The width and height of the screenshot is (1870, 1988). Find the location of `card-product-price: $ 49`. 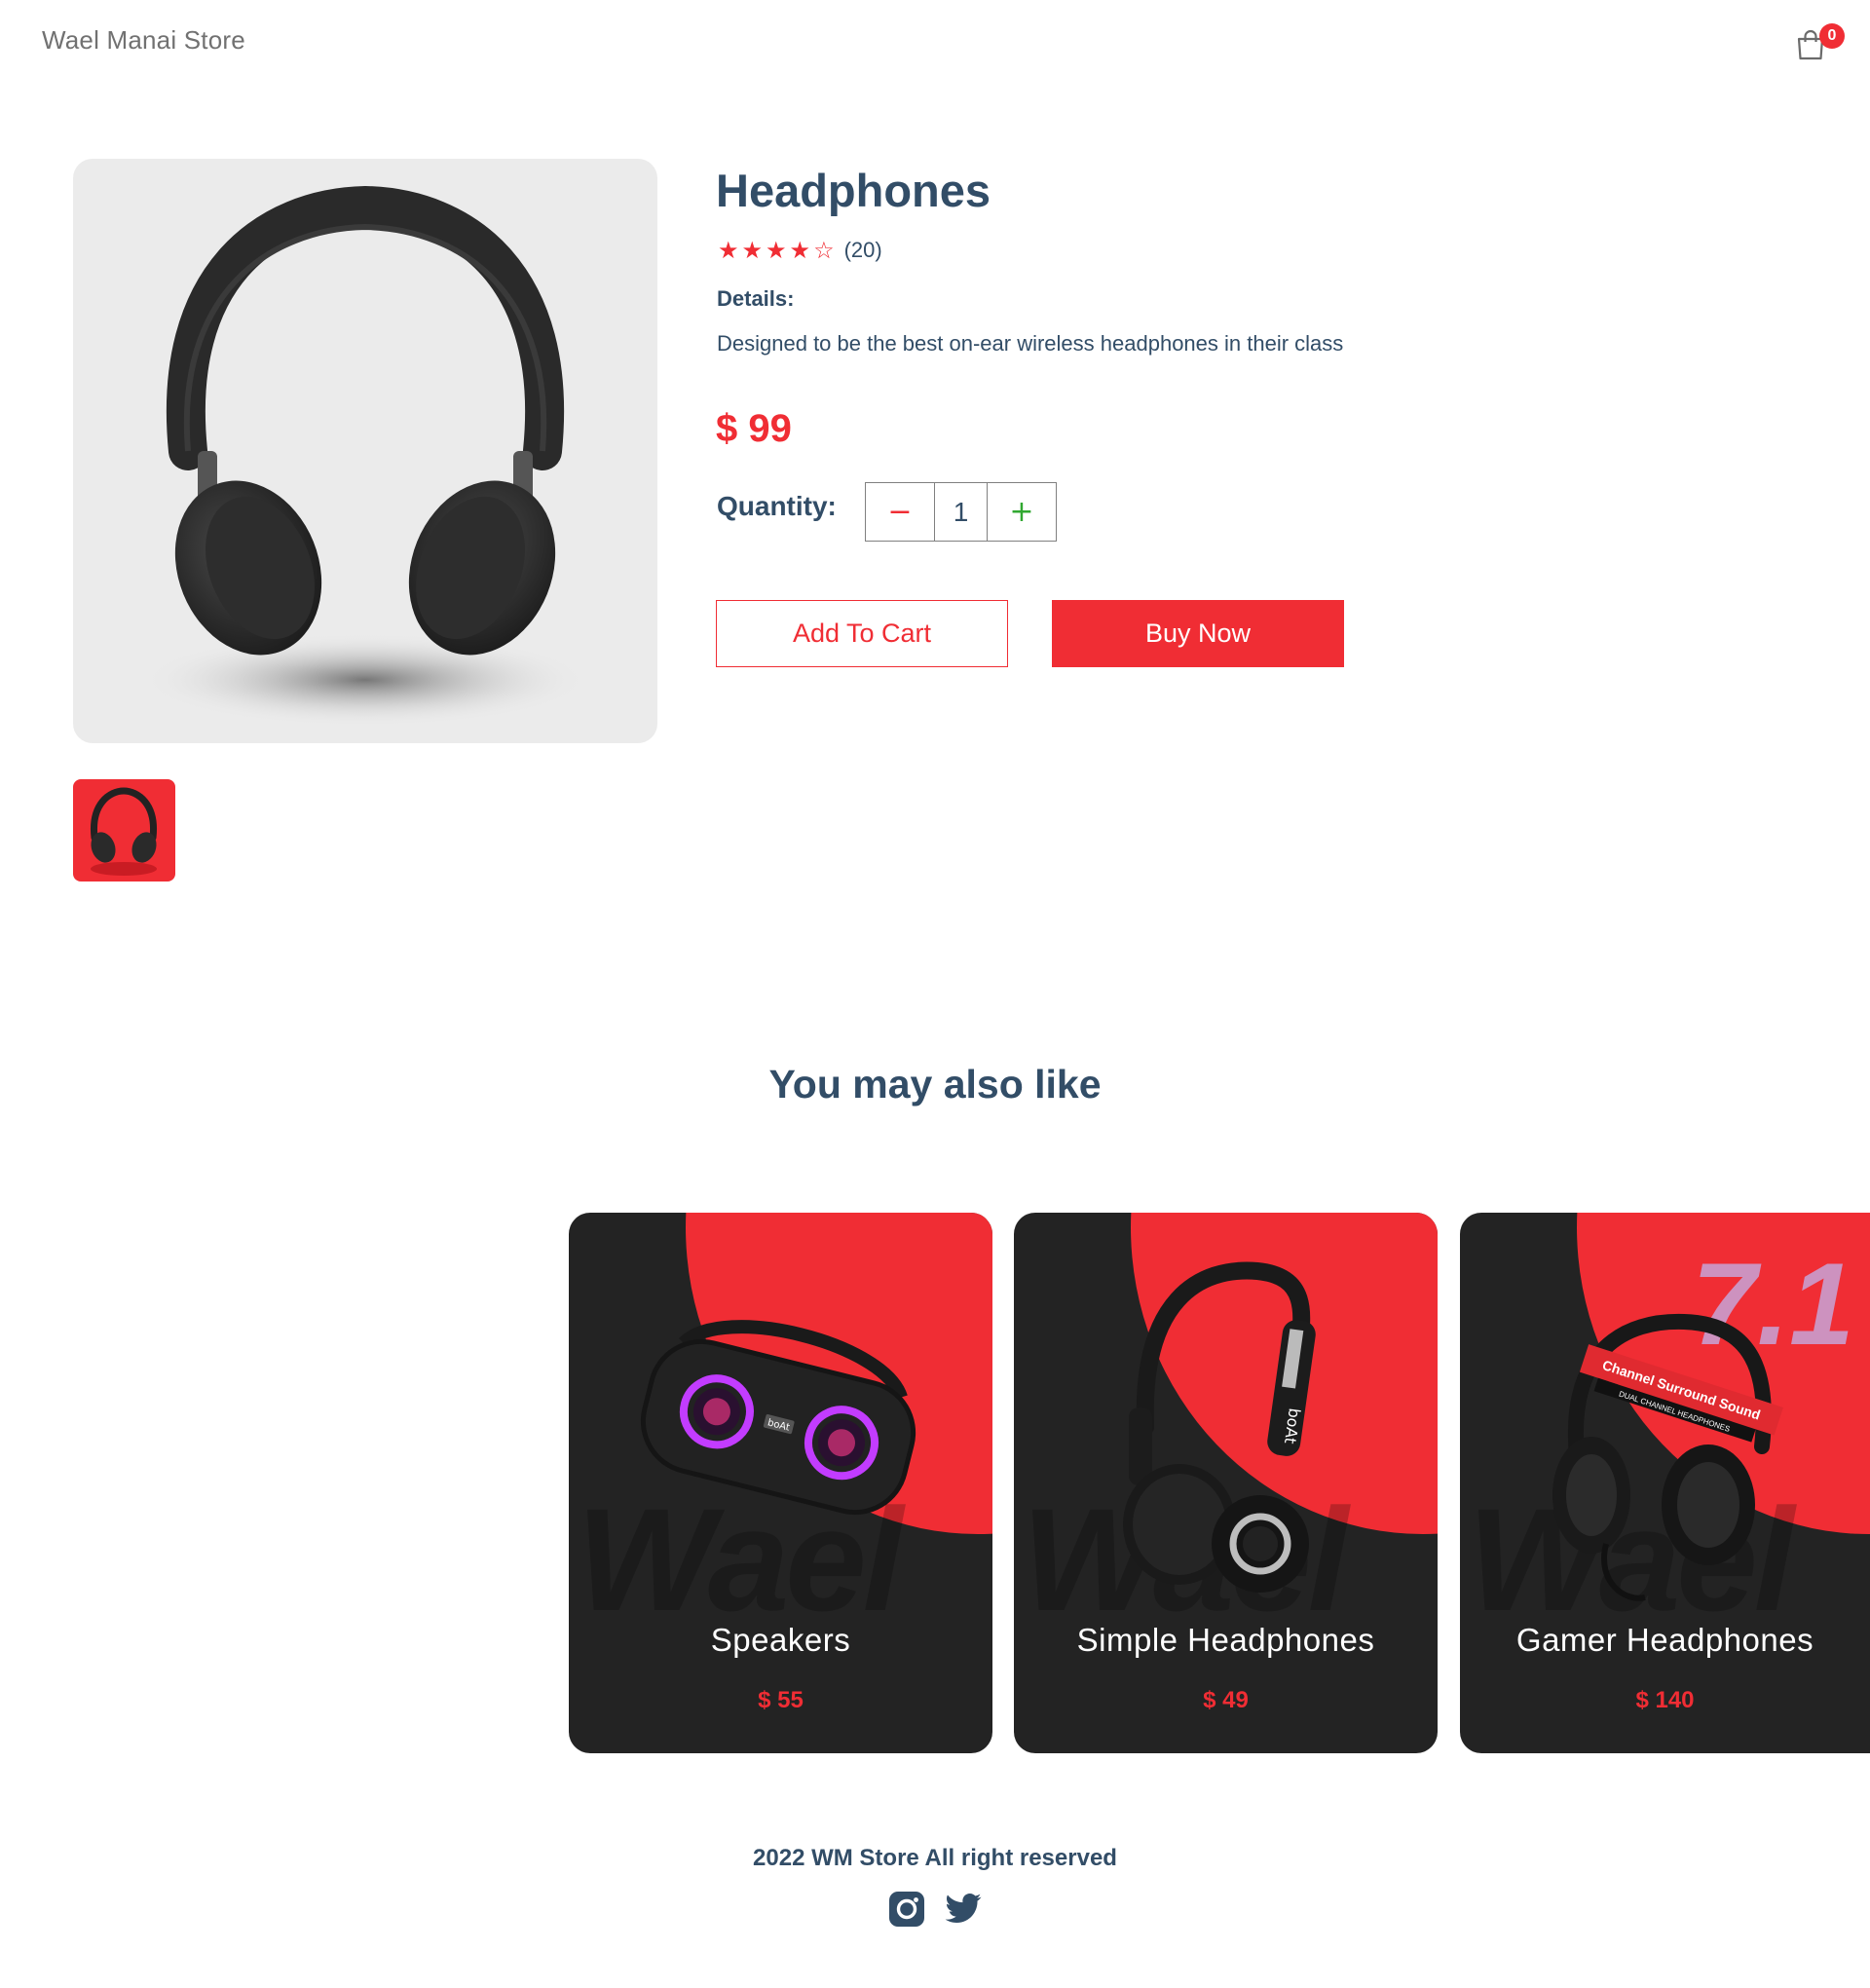

card-product-price: $ 49 is located at coordinates (1226, 1700).